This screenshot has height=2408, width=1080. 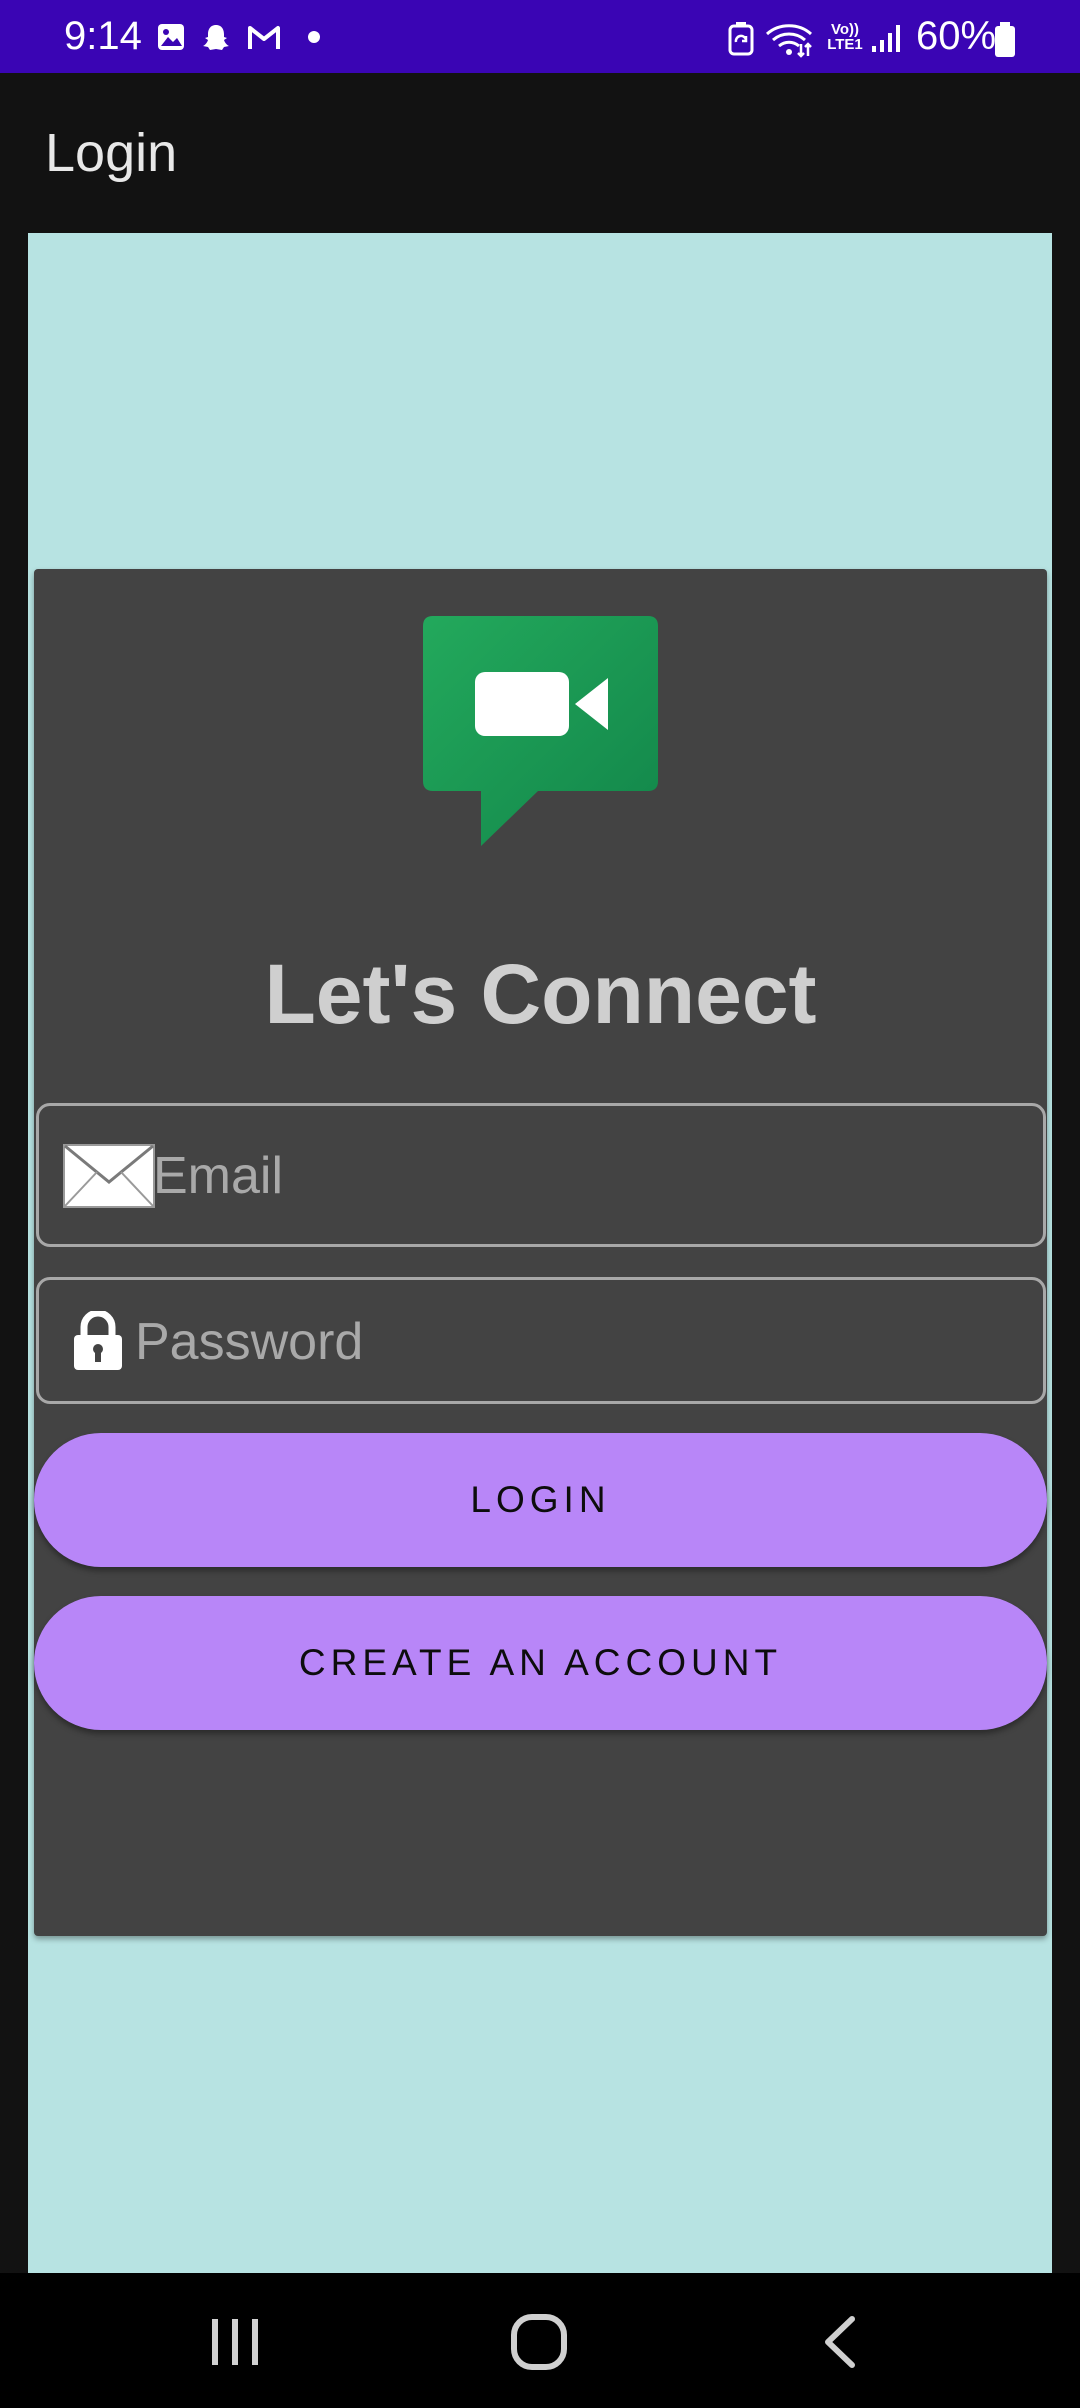 I want to click on notification-dot-icon, so click(x=314, y=37).